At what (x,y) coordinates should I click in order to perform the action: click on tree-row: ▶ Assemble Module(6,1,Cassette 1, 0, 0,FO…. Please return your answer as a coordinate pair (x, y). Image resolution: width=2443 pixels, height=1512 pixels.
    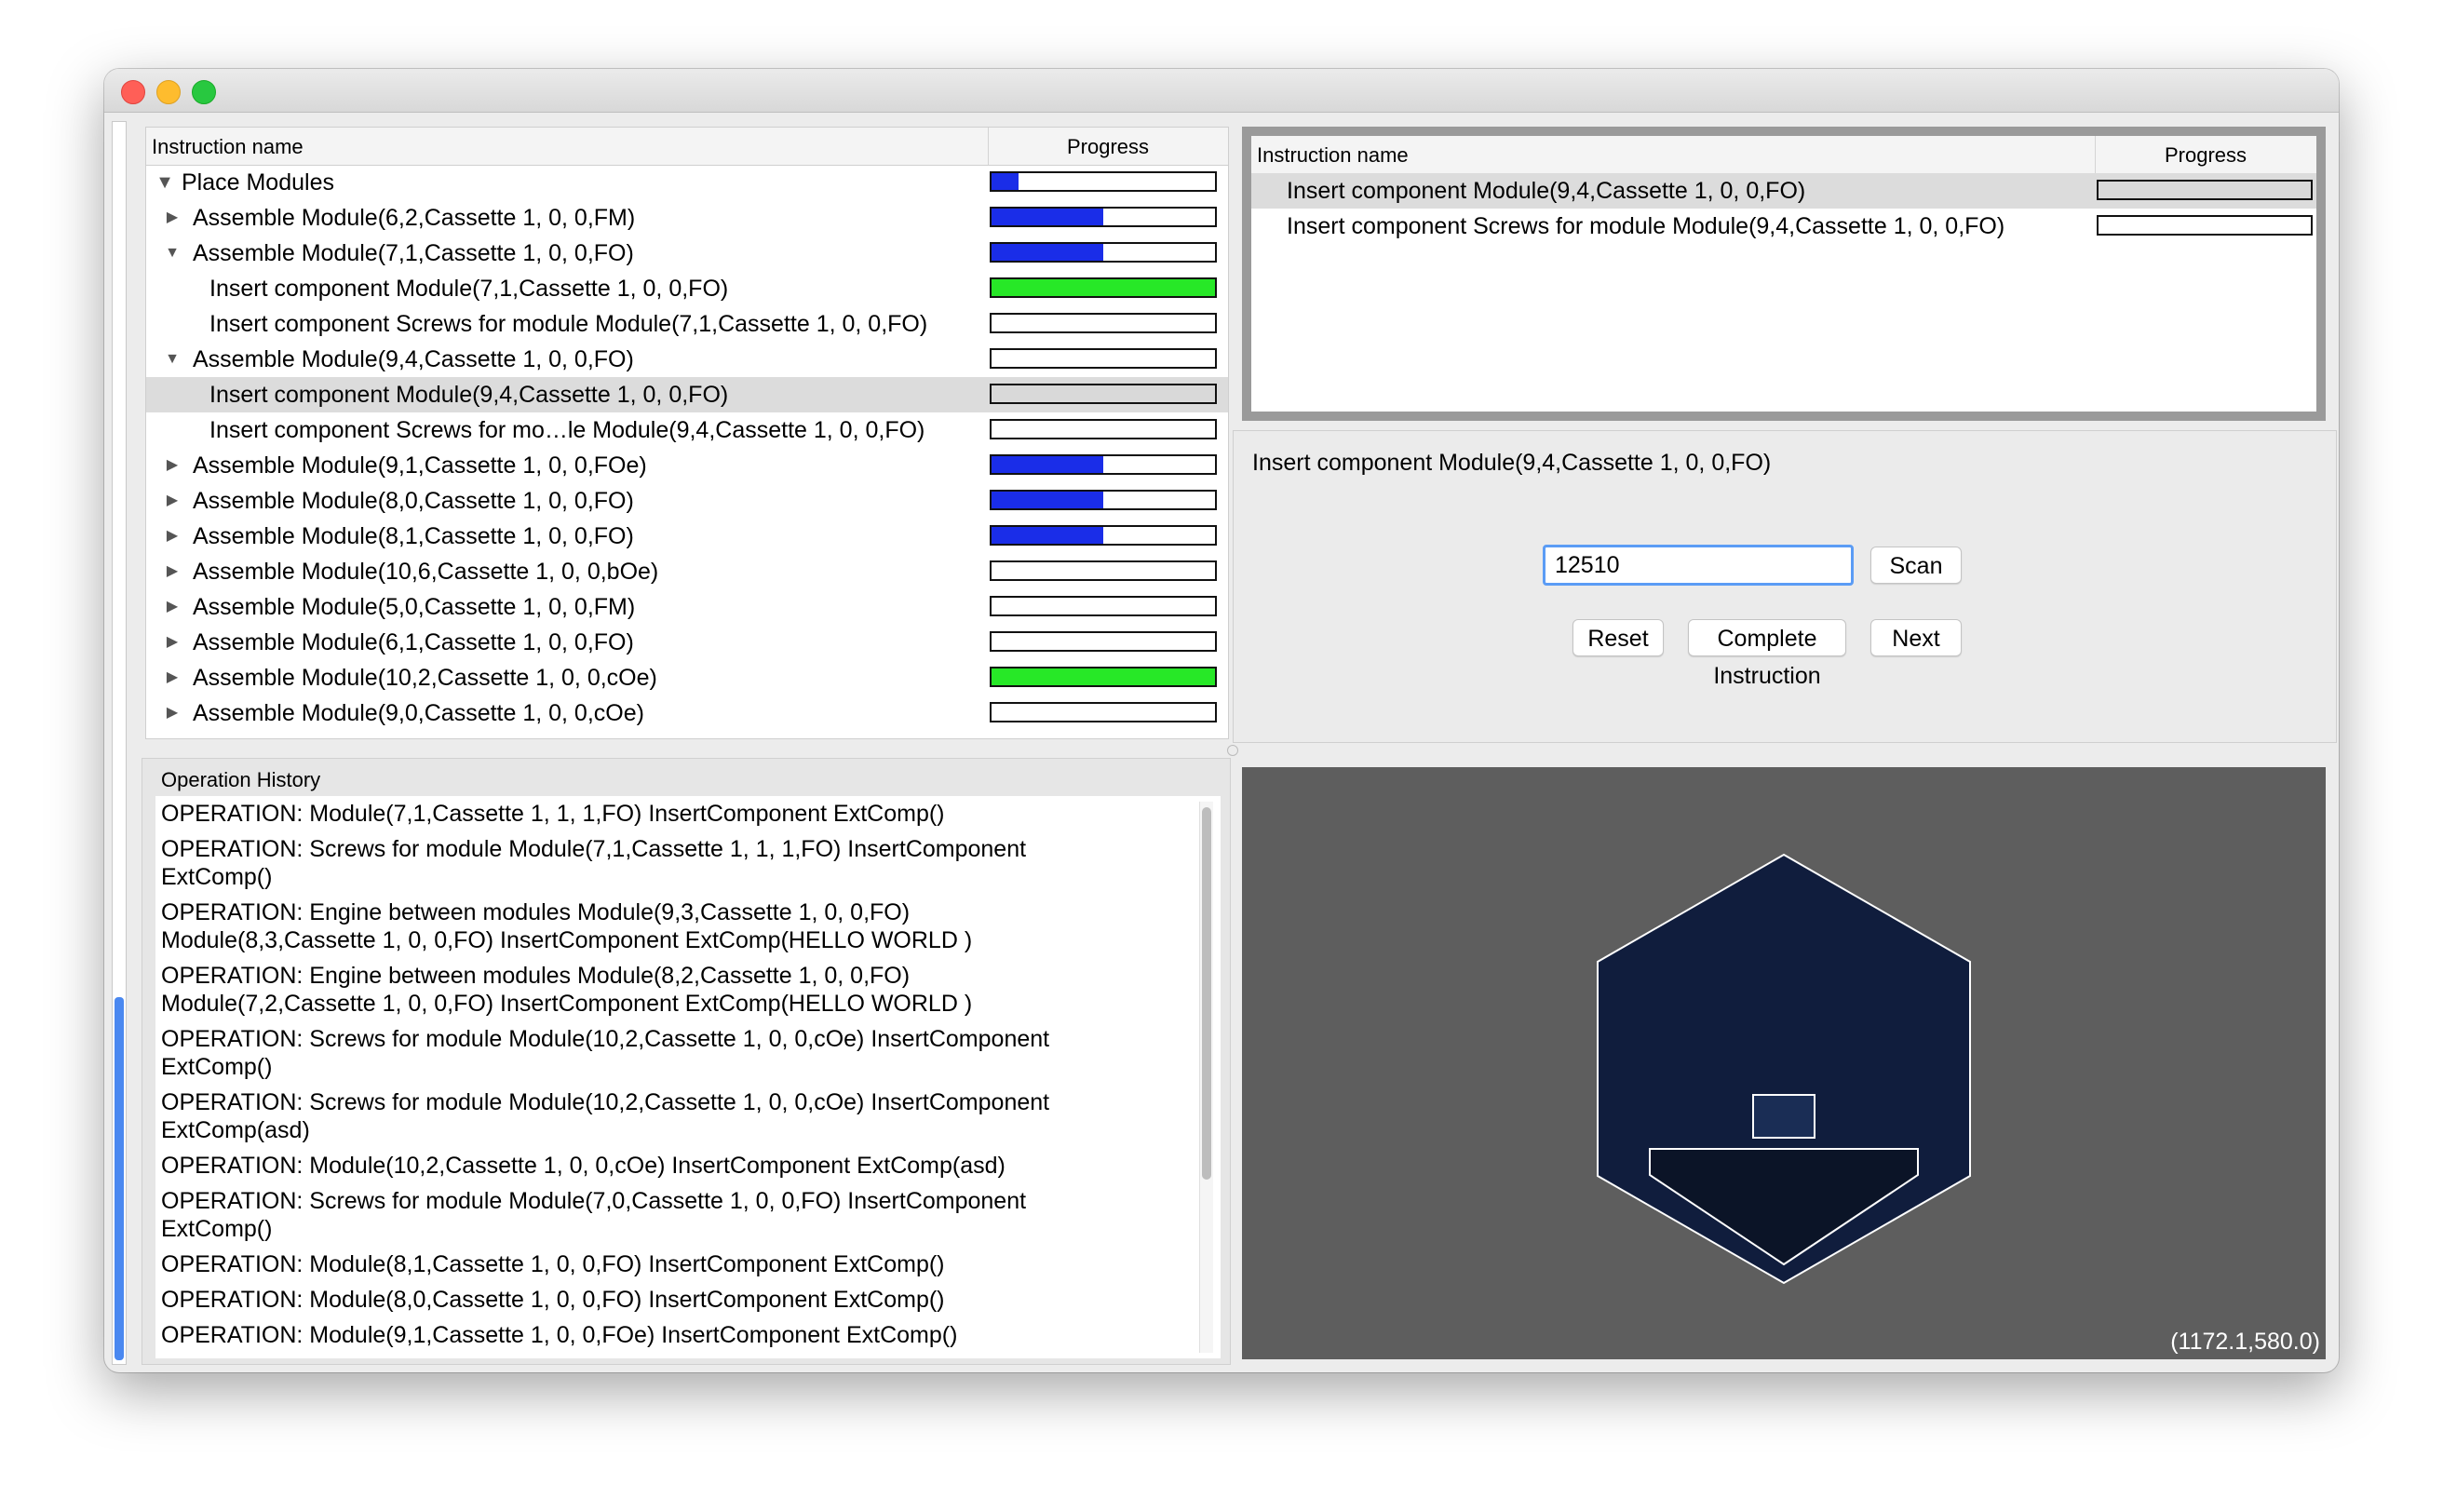
    Looking at the image, I should click on (687, 642).